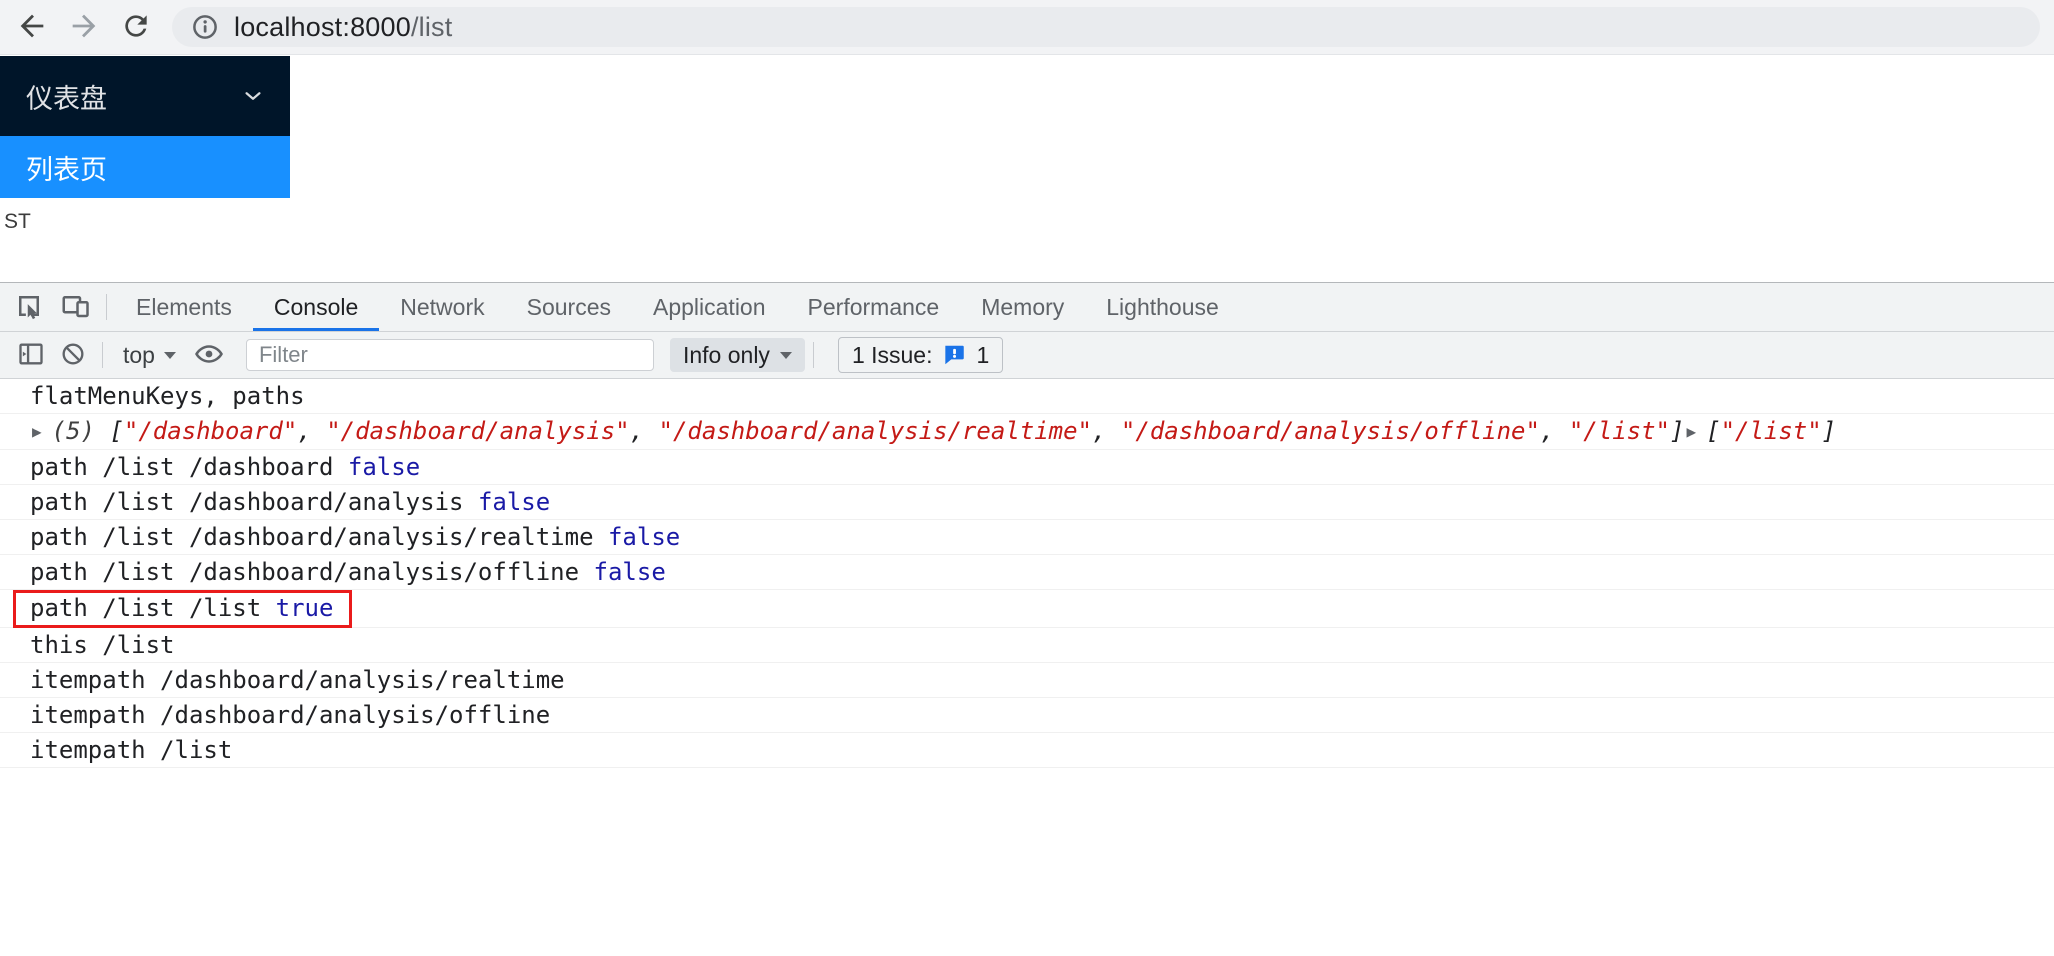 The image size is (2054, 956). What do you see at coordinates (1330, 431) in the screenshot?
I see `console-text-segment: "/dashboard/analysis/offline"` at bounding box center [1330, 431].